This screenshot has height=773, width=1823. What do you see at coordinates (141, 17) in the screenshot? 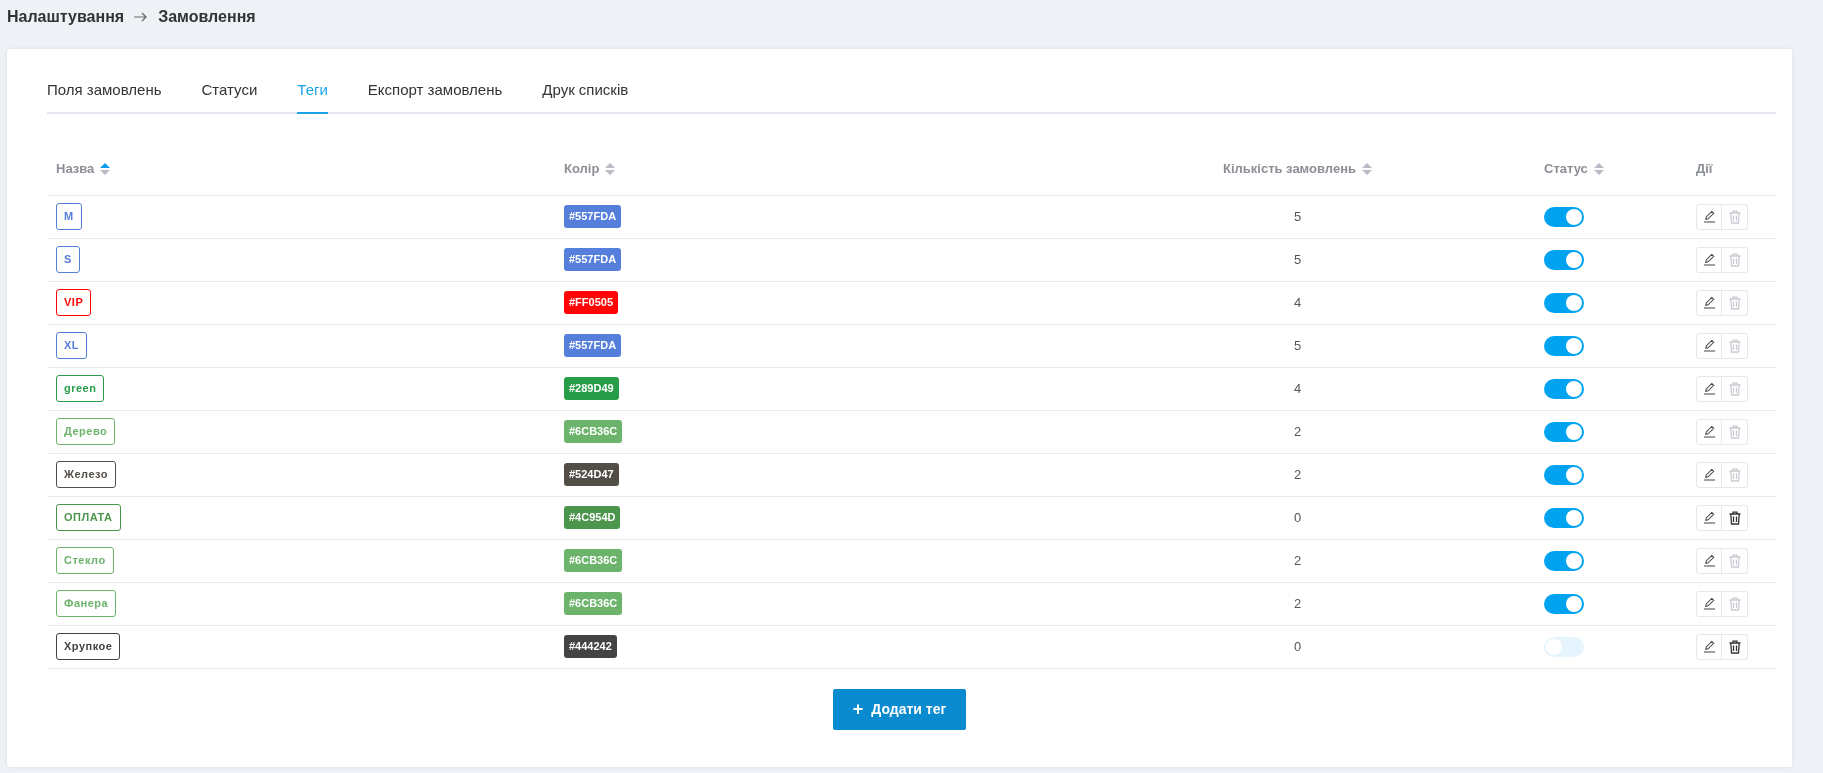
I see `arrow-icon` at bounding box center [141, 17].